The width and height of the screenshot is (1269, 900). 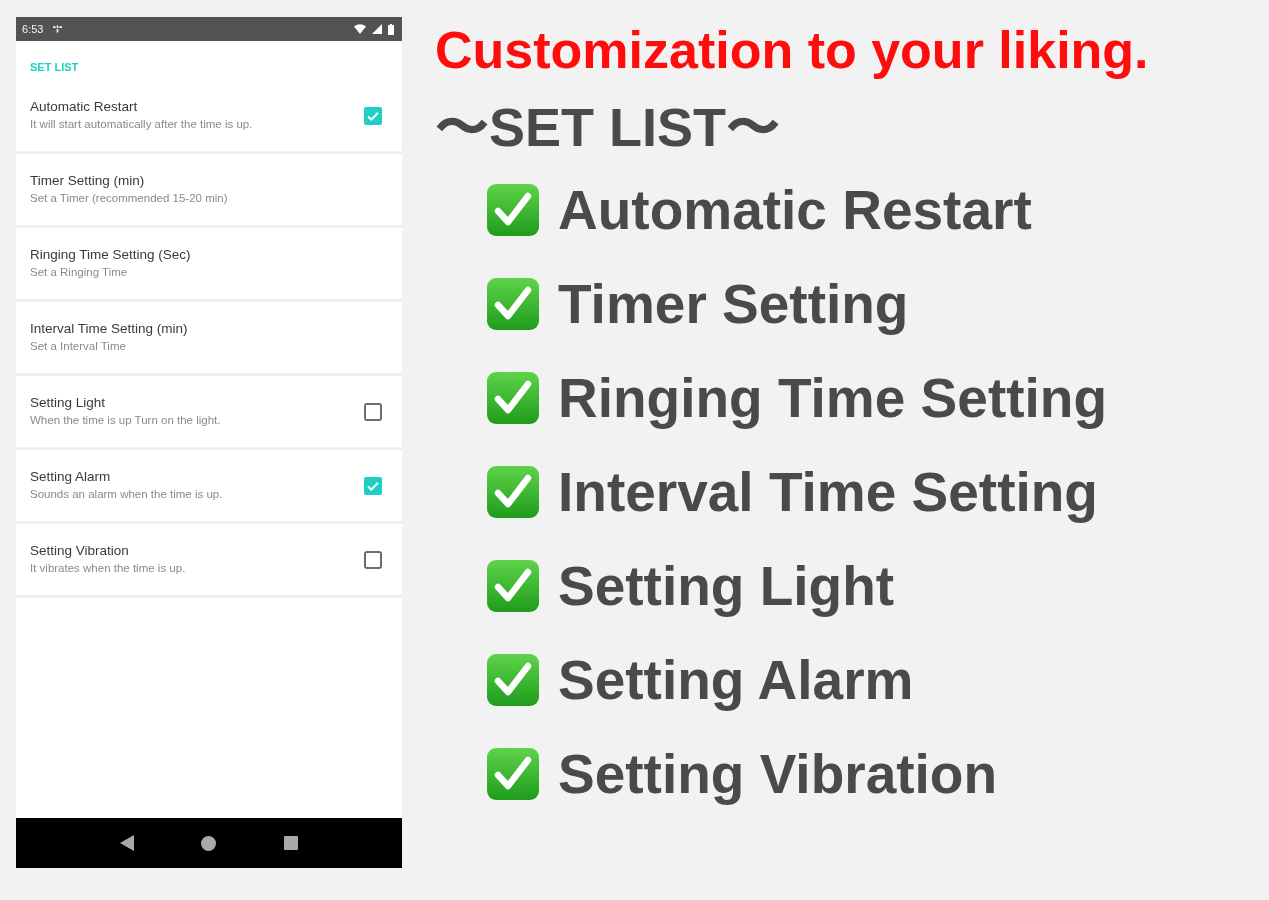 I want to click on setting-summary: Set a Ringing Time, so click(x=79, y=272).